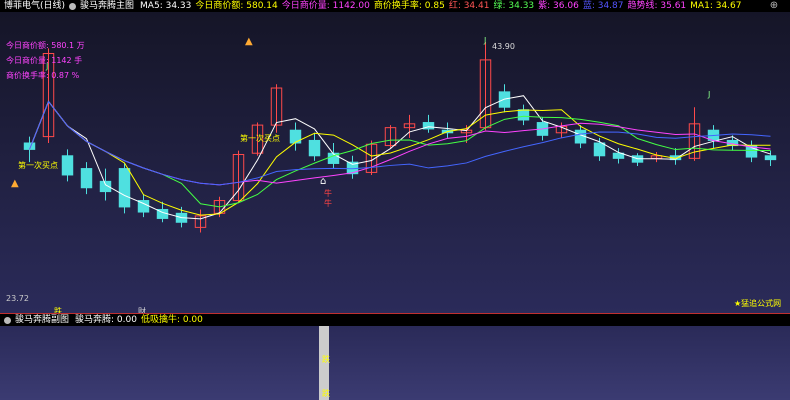 This screenshot has width=790, height=400. Describe the element at coordinates (395, 320) in the screenshot. I see `sub-indicator-header: 骏马奔腾副图 骏马奔腾: 0.00 低吸擒牛: 0.00` at that location.